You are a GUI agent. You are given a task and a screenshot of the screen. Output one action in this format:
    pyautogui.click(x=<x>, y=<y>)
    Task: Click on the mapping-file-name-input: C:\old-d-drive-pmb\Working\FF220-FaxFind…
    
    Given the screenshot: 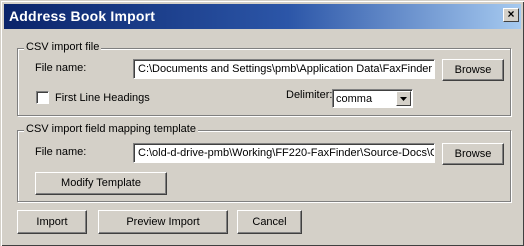 What is the action you would take?
    pyautogui.click(x=284, y=153)
    